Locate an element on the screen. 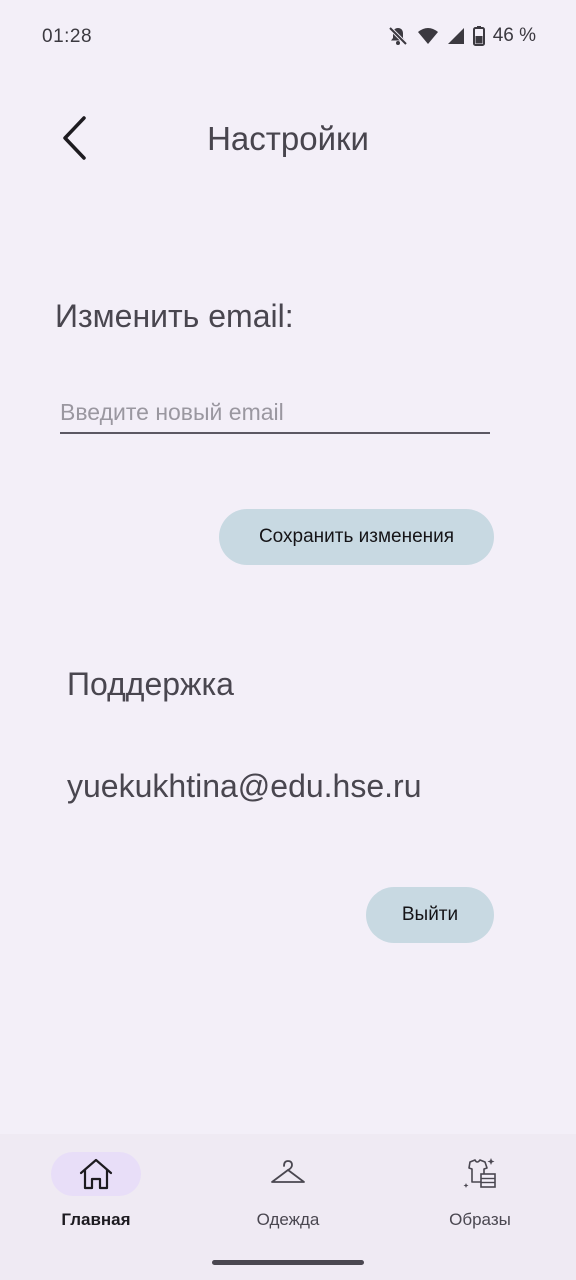 The width and height of the screenshot is (576, 1280). status-icons: 46 % is located at coordinates (461, 36).